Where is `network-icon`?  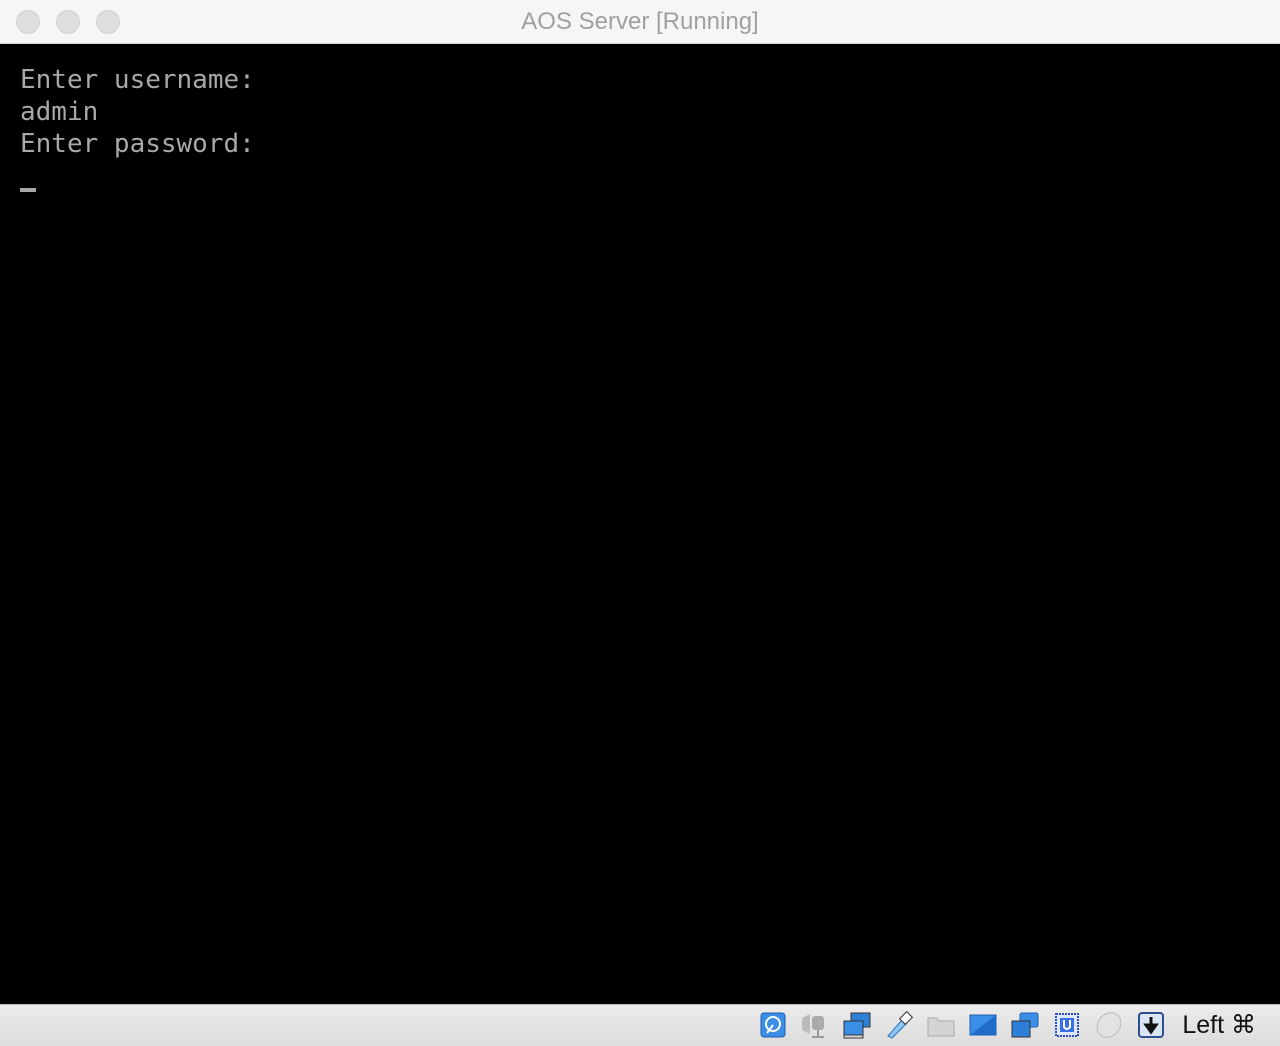
network-icon is located at coordinates (857, 1025).